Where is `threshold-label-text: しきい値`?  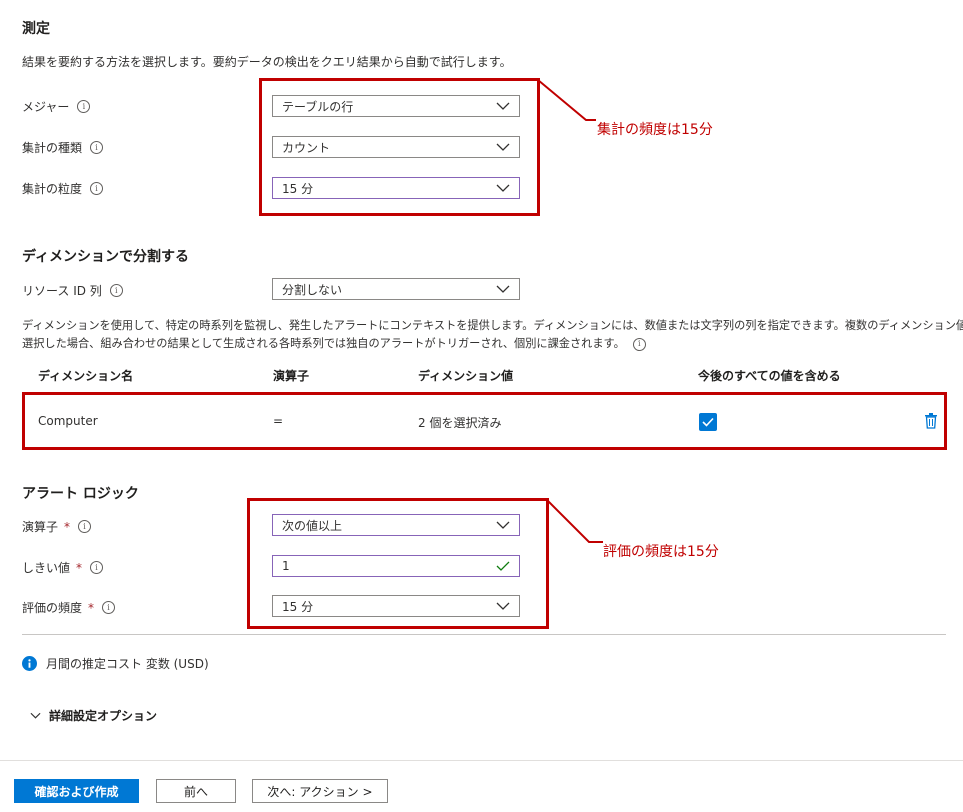 threshold-label-text: しきい値 is located at coordinates (46, 568).